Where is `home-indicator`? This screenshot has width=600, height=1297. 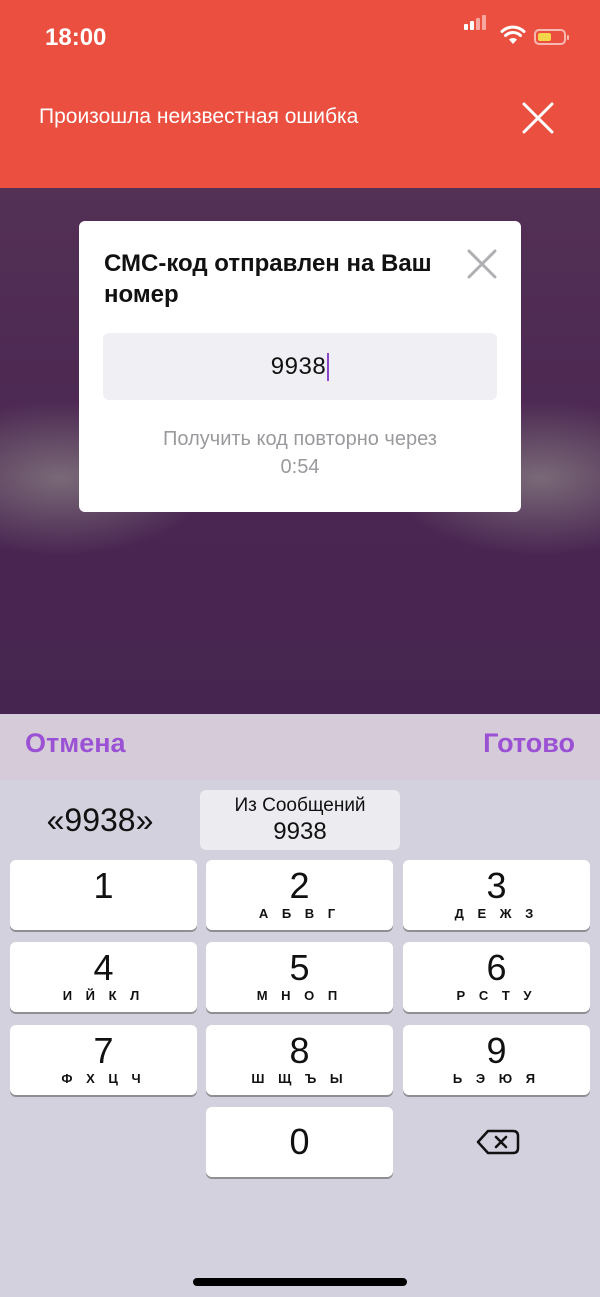 home-indicator is located at coordinates (300, 1282).